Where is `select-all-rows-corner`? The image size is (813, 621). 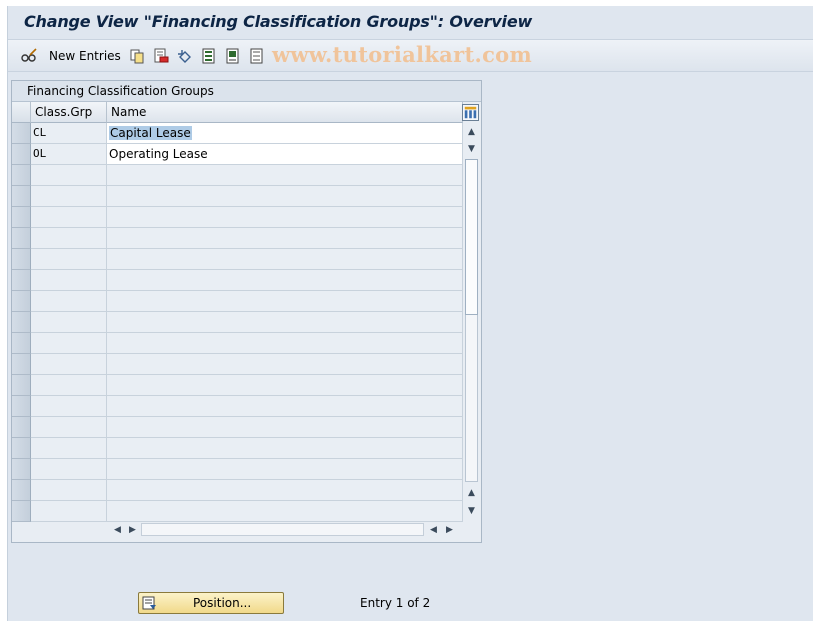 select-all-rows-corner is located at coordinates (21, 112).